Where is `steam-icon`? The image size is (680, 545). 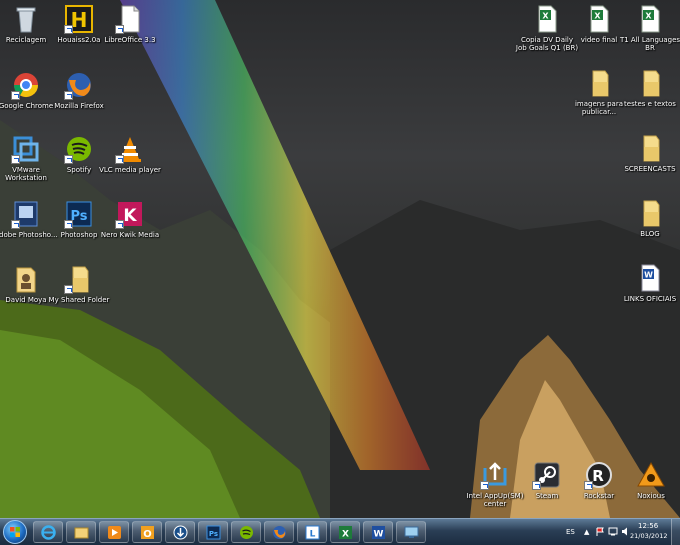
steam-icon is located at coordinates (547, 475).